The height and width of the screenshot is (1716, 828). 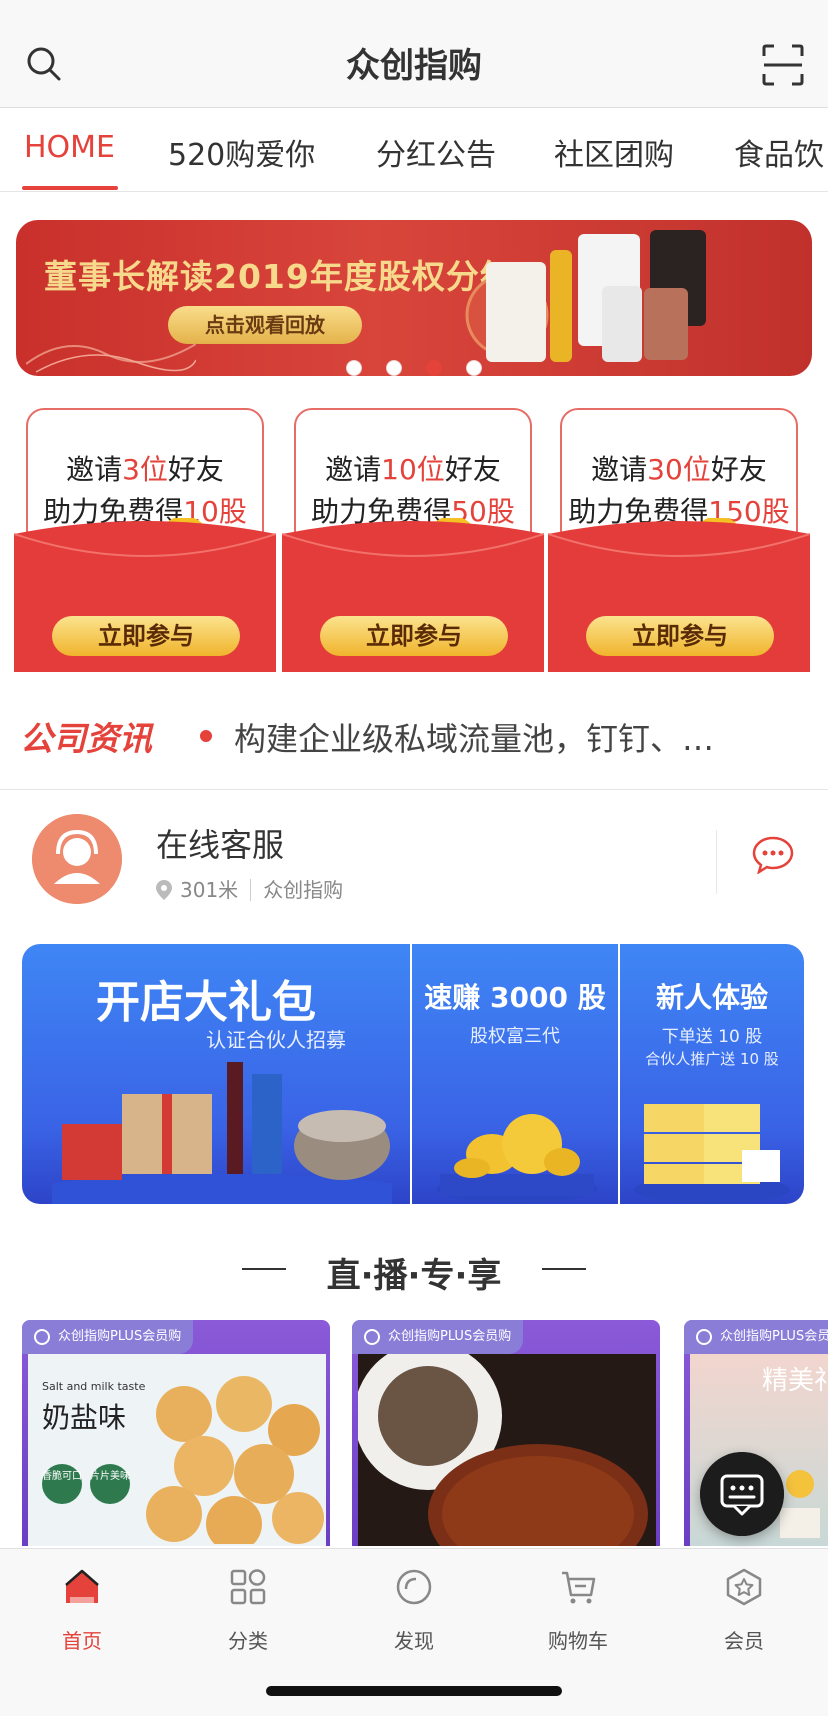 What do you see at coordinates (248, 1610) in the screenshot?
I see `nav-category: 分类` at bounding box center [248, 1610].